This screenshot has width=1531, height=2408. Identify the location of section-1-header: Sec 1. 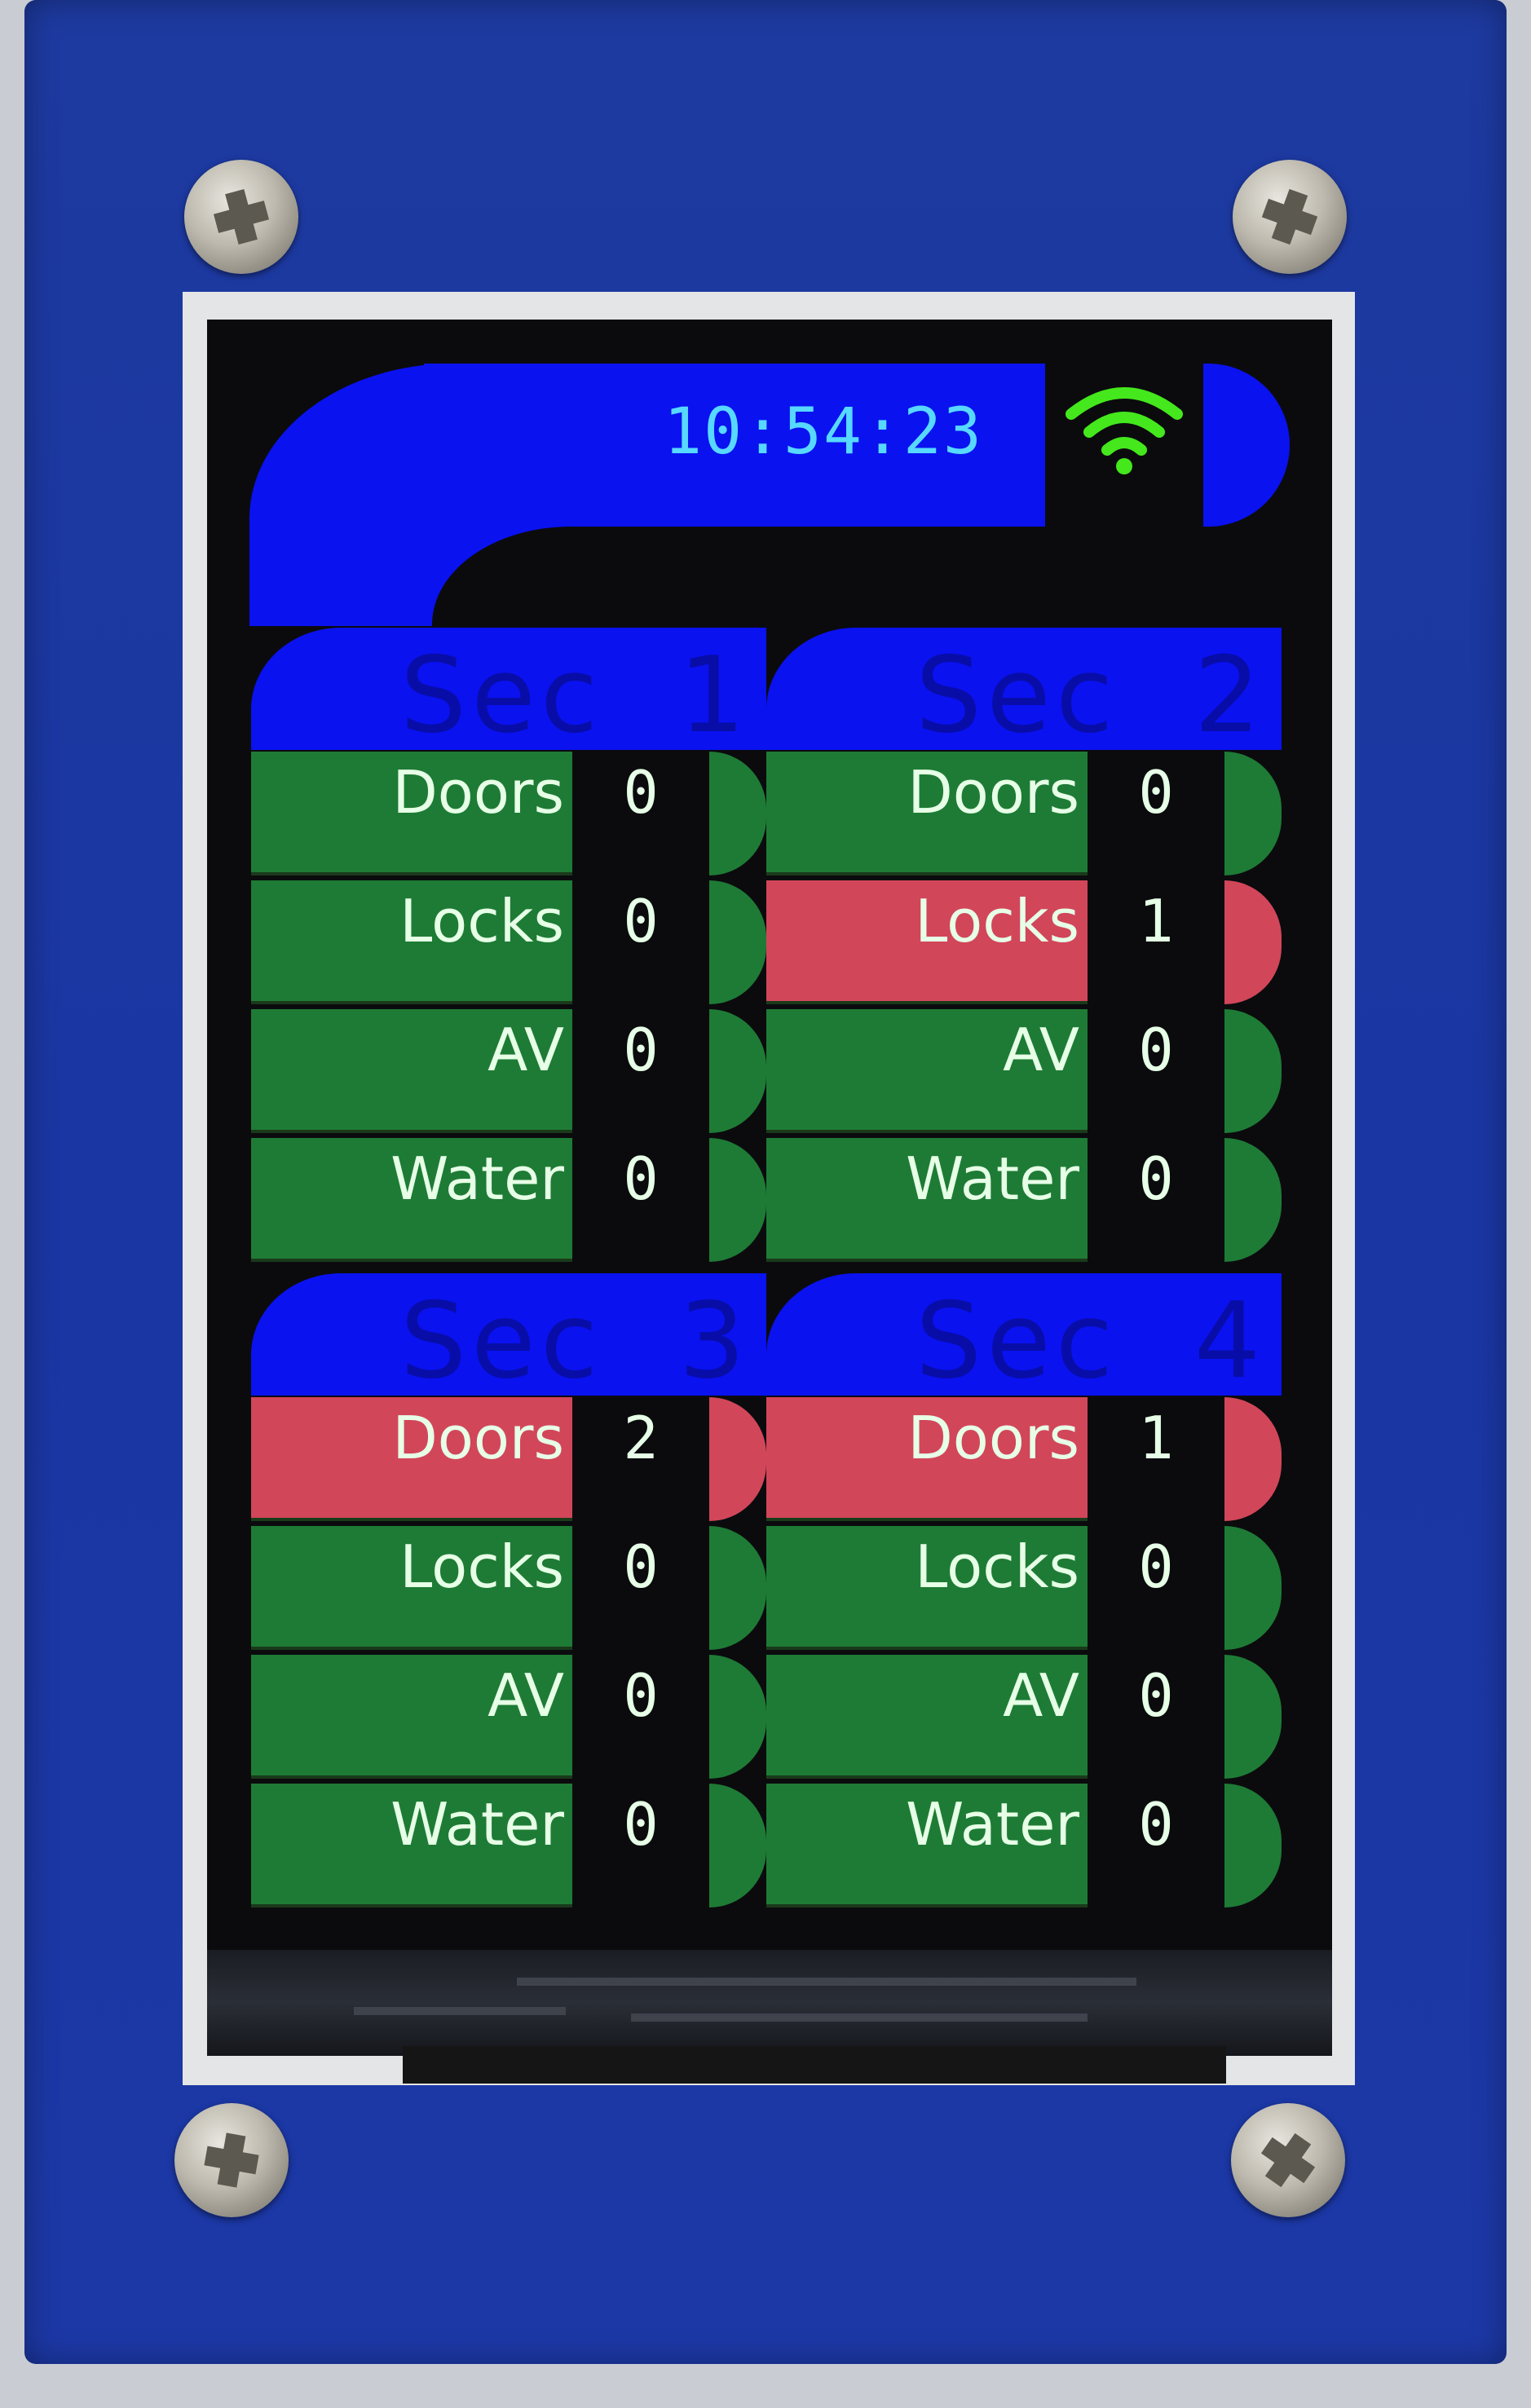
(508, 689).